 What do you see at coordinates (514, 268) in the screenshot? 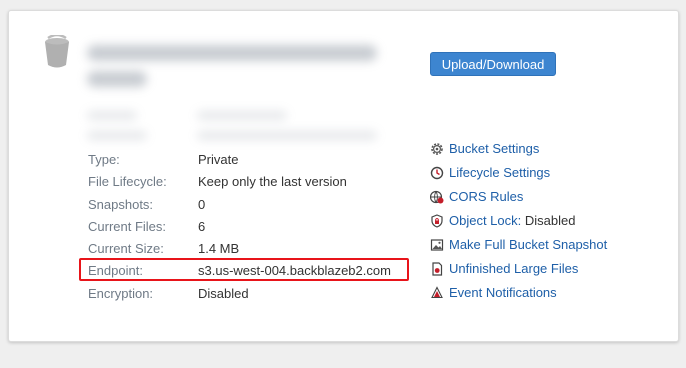
I see `link-label: Unfinished Large Files` at bounding box center [514, 268].